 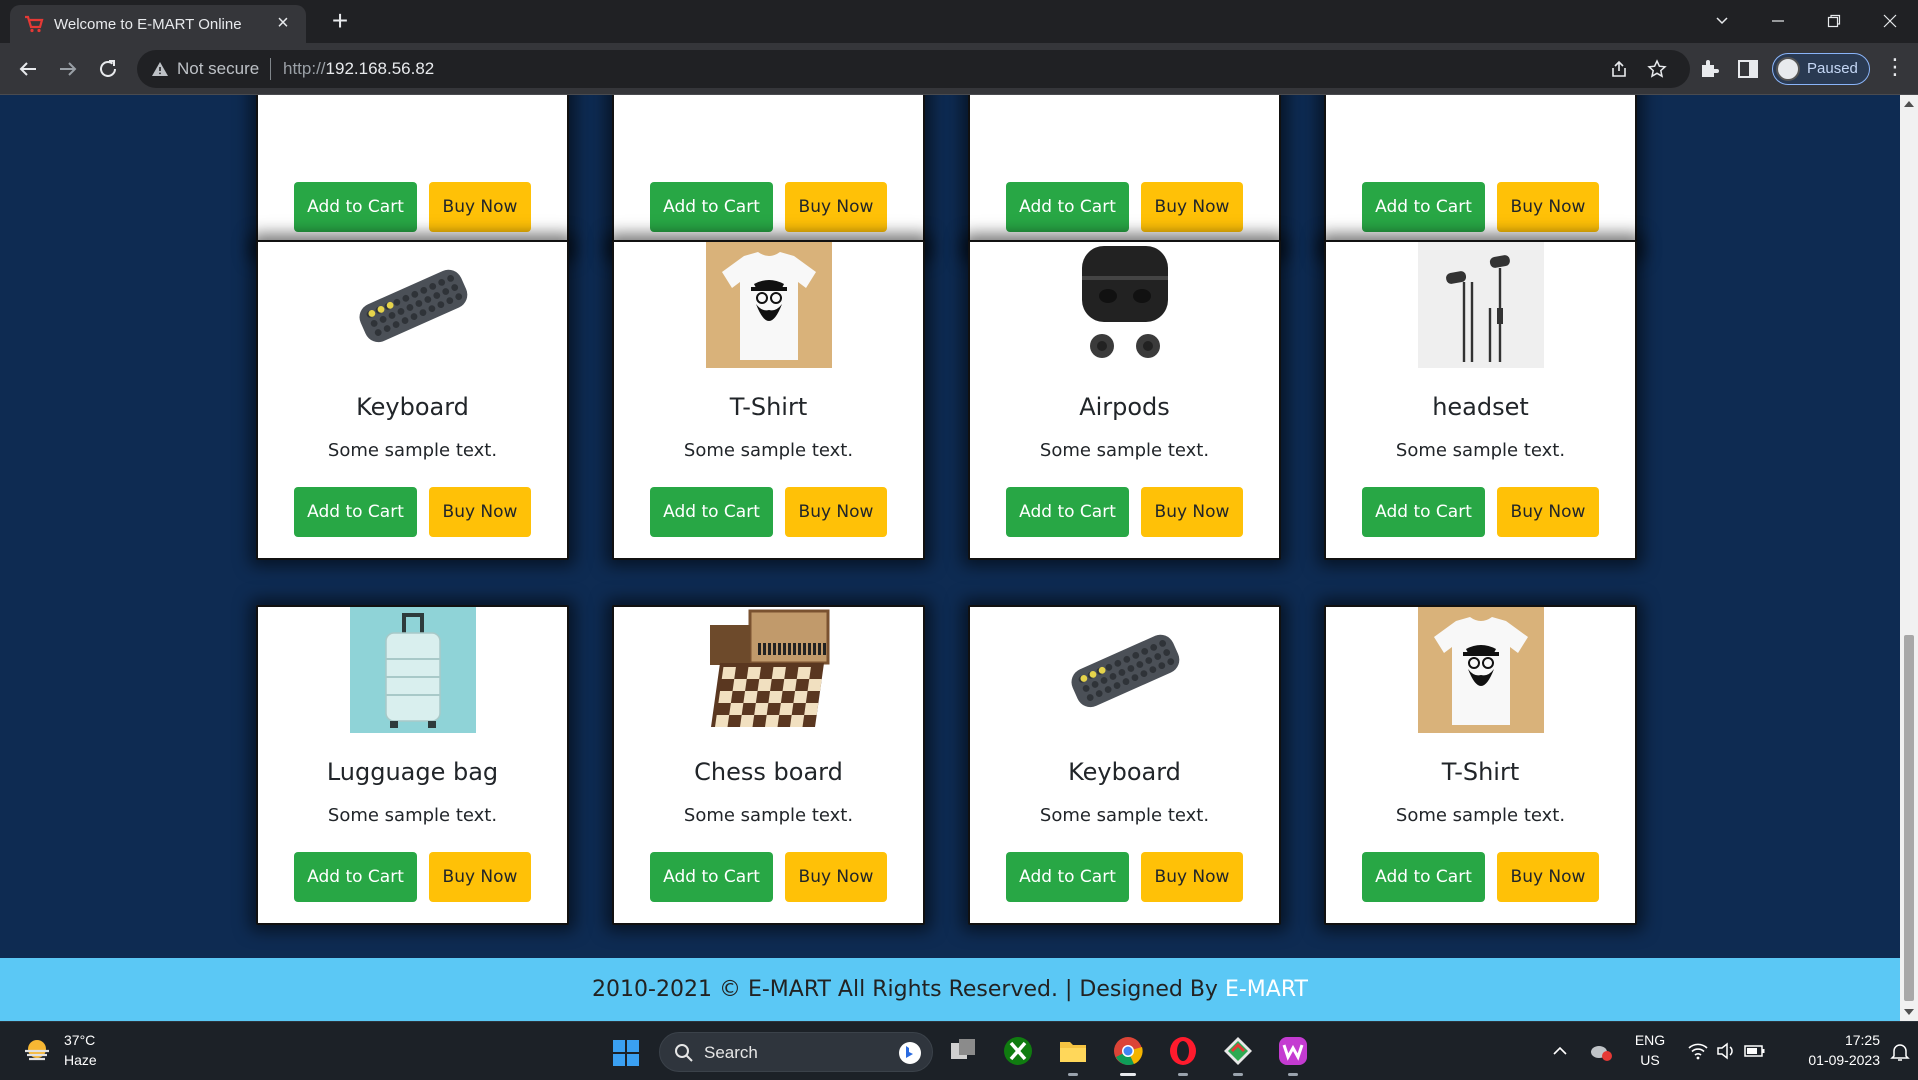 I want to click on minimize-icon, so click(x=1778, y=21).